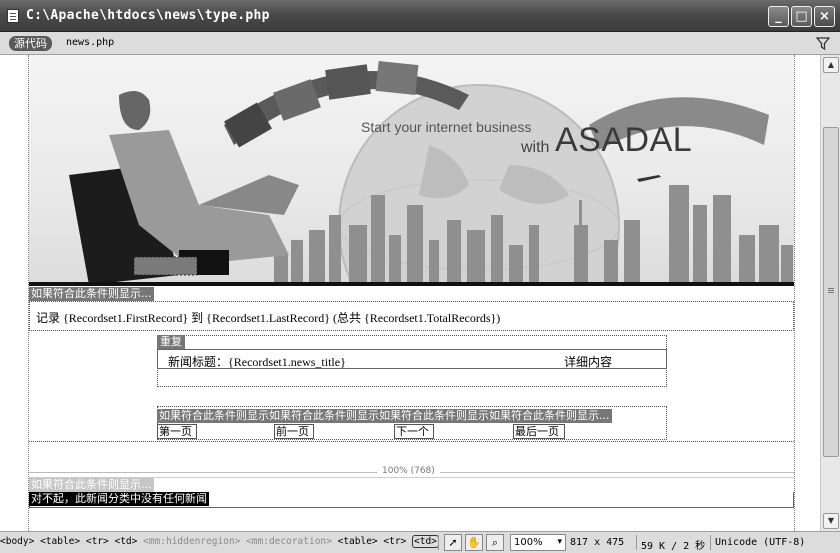 This screenshot has height=553, width=840. I want to click on filter-icon, so click(823, 43).